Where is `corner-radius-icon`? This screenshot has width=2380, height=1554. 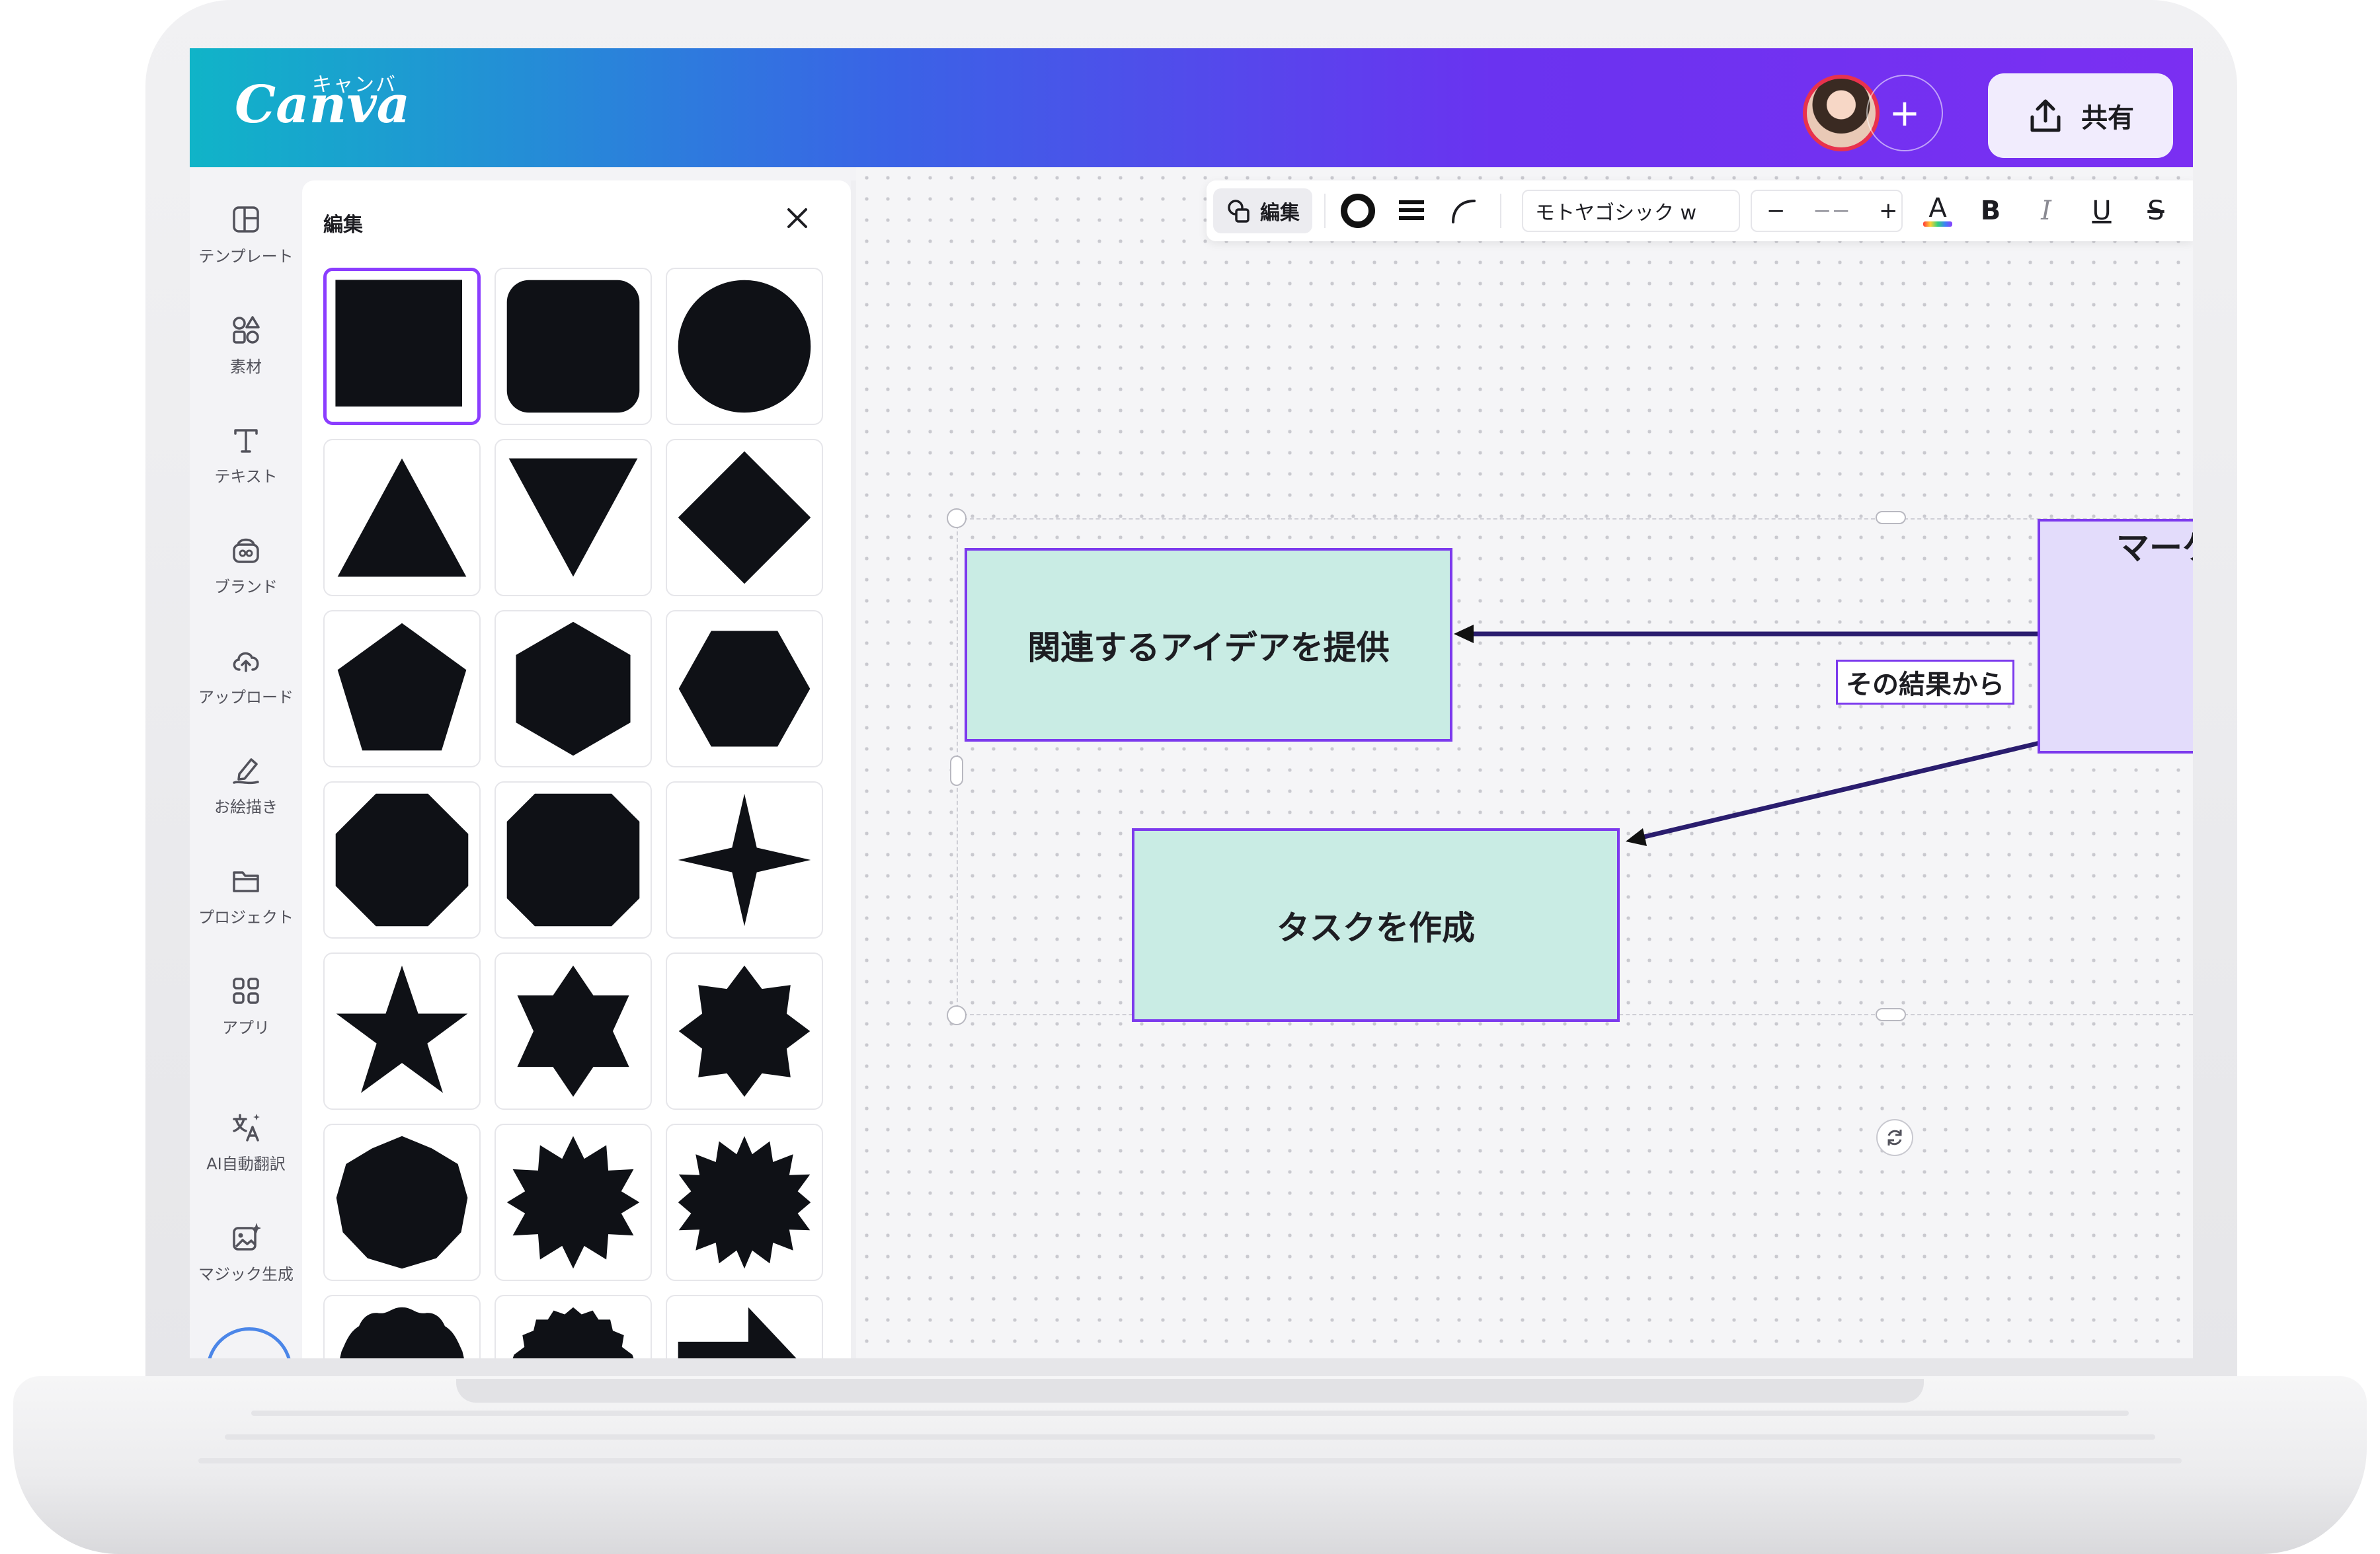
corner-radius-icon is located at coordinates (1464, 211).